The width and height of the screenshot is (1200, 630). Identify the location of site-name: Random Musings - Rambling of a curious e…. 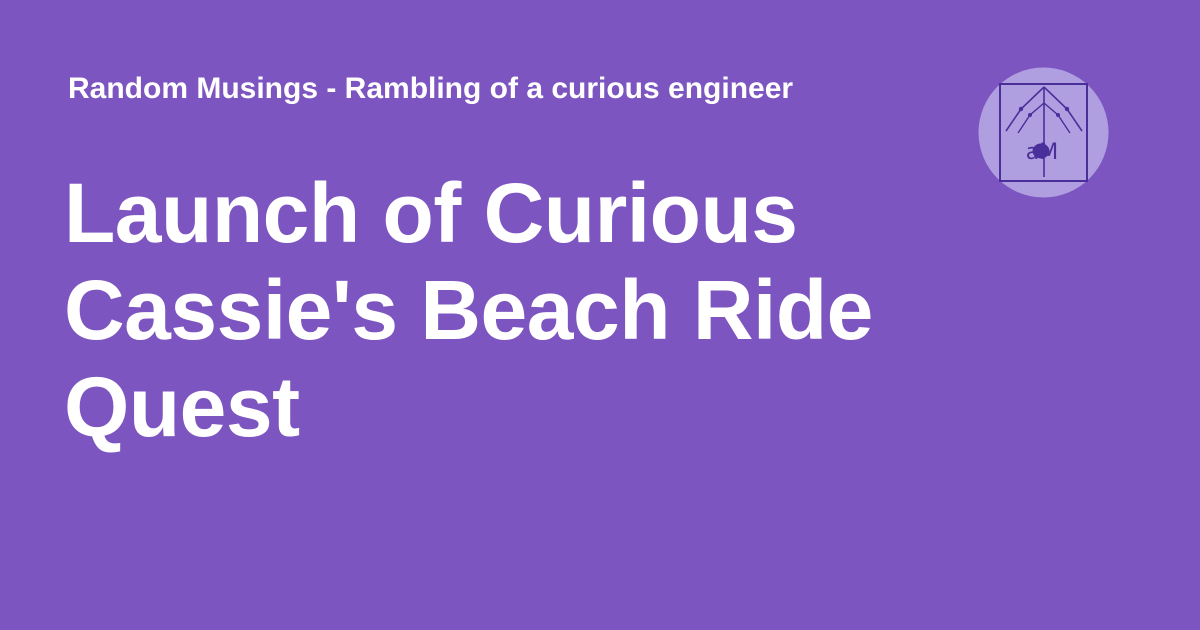
(431, 88).